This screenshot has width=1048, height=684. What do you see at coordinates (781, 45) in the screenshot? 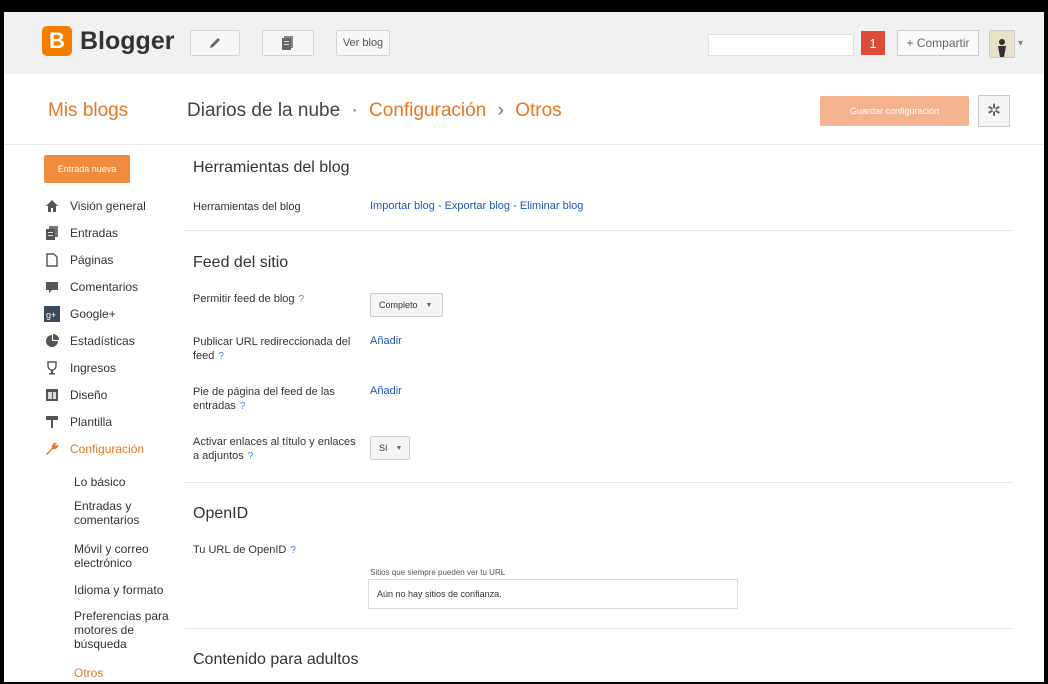
I see `search-input` at bounding box center [781, 45].